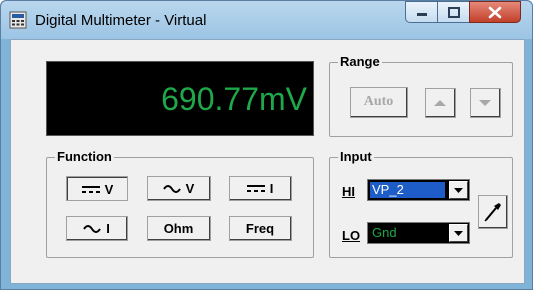  I want to click on close-icon, so click(495, 12).